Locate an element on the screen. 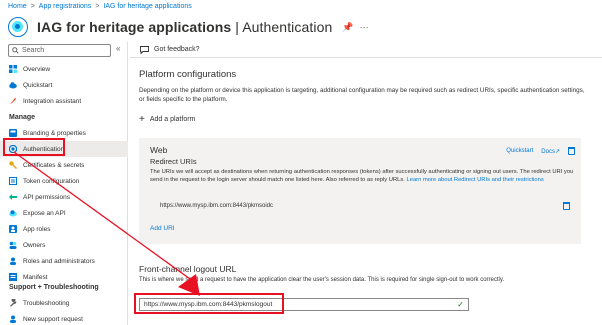 Image resolution: width=602 pixels, height=325 pixels. highlight-authentication-box is located at coordinates (34, 147).